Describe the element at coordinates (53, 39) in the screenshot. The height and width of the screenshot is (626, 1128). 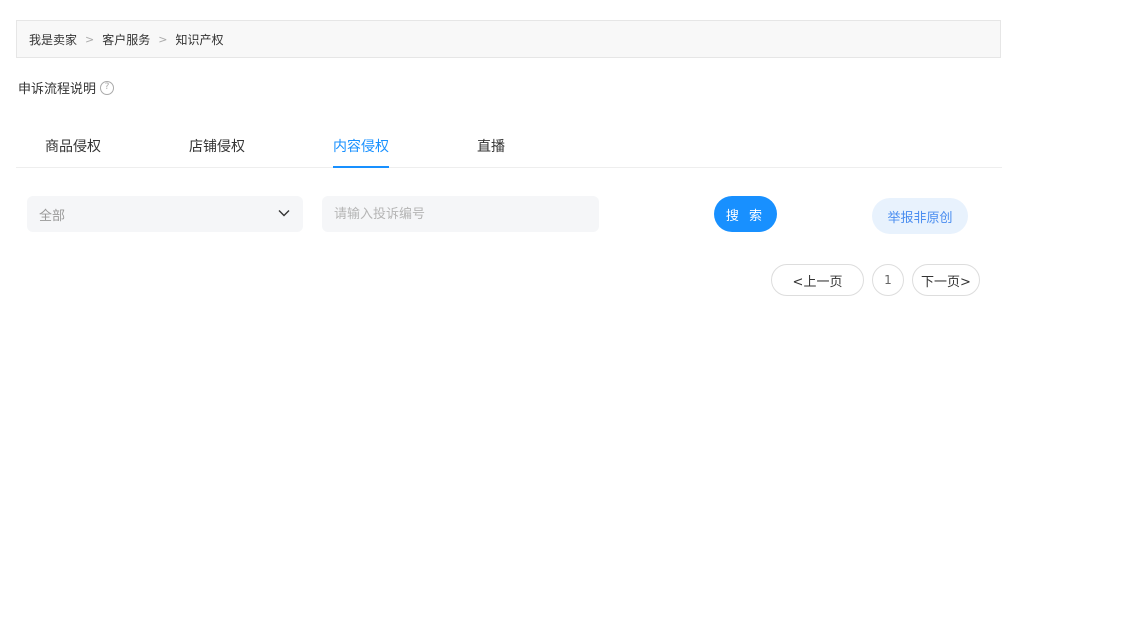
I see `breadcrumb-item-seller: 我是卖家` at that location.